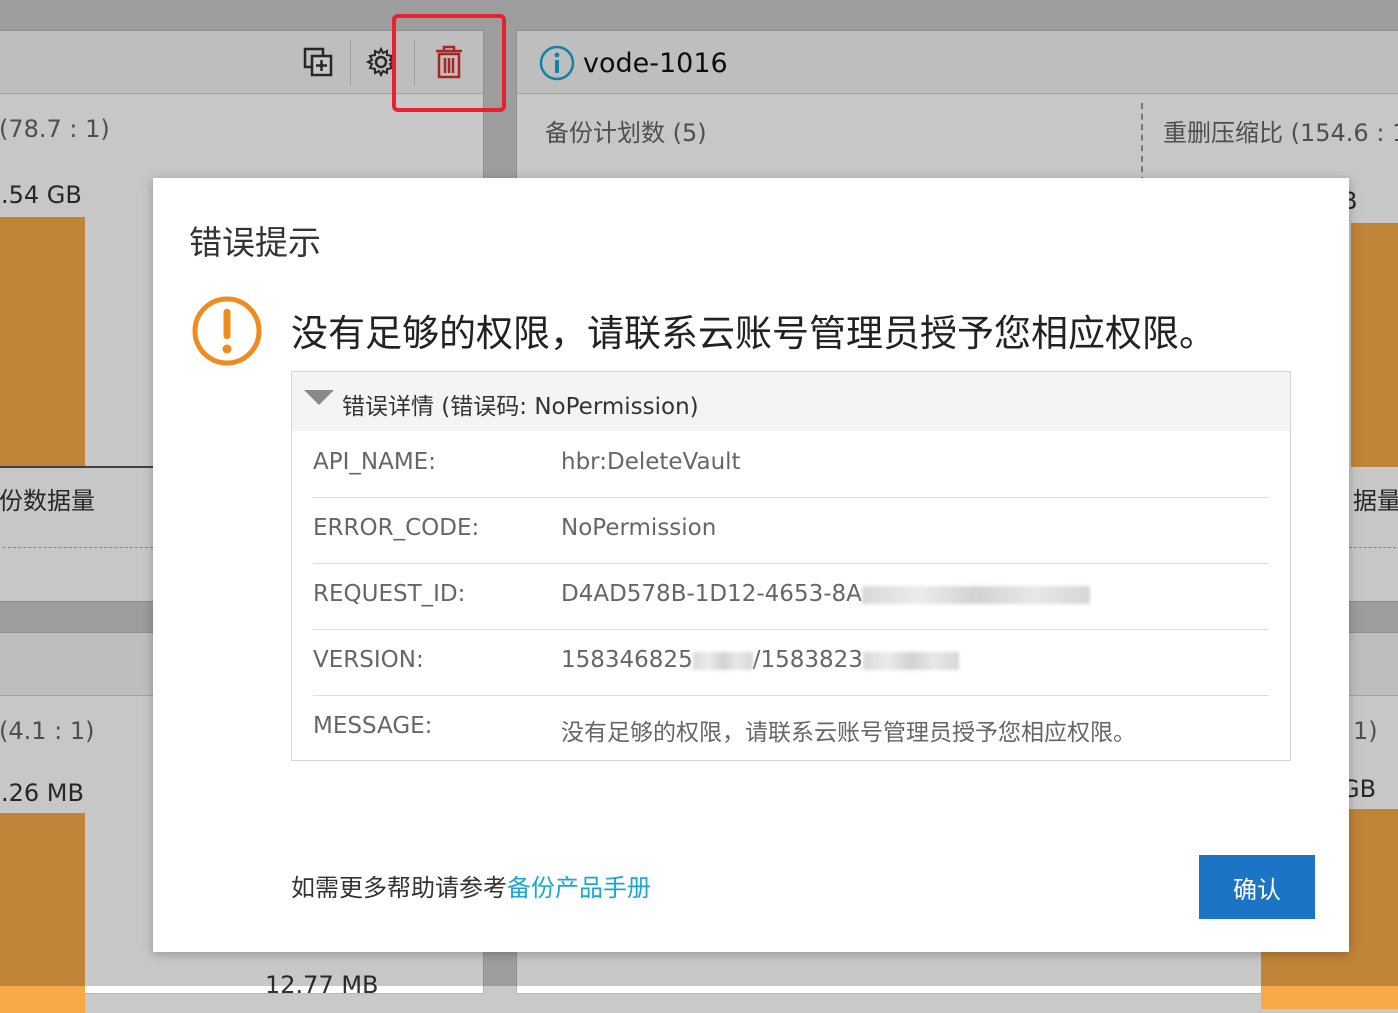 The image size is (1398, 1013). What do you see at coordinates (627, 660) in the screenshot?
I see `version-part-1: 158346825` at bounding box center [627, 660].